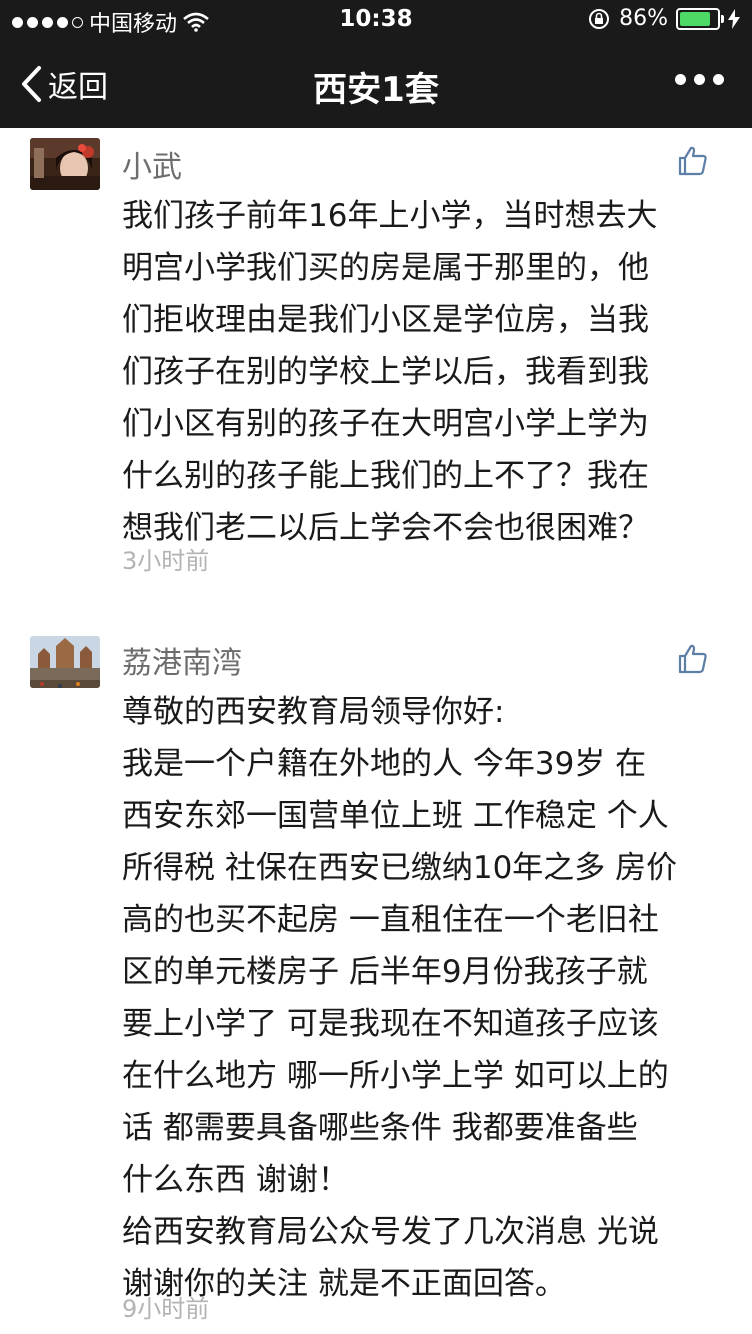 The height and width of the screenshot is (1334, 752). Describe the element at coordinates (395, 1076) in the screenshot. I see `comment-line: 在什么地方 哪一所小学上学 如可以上的` at that location.